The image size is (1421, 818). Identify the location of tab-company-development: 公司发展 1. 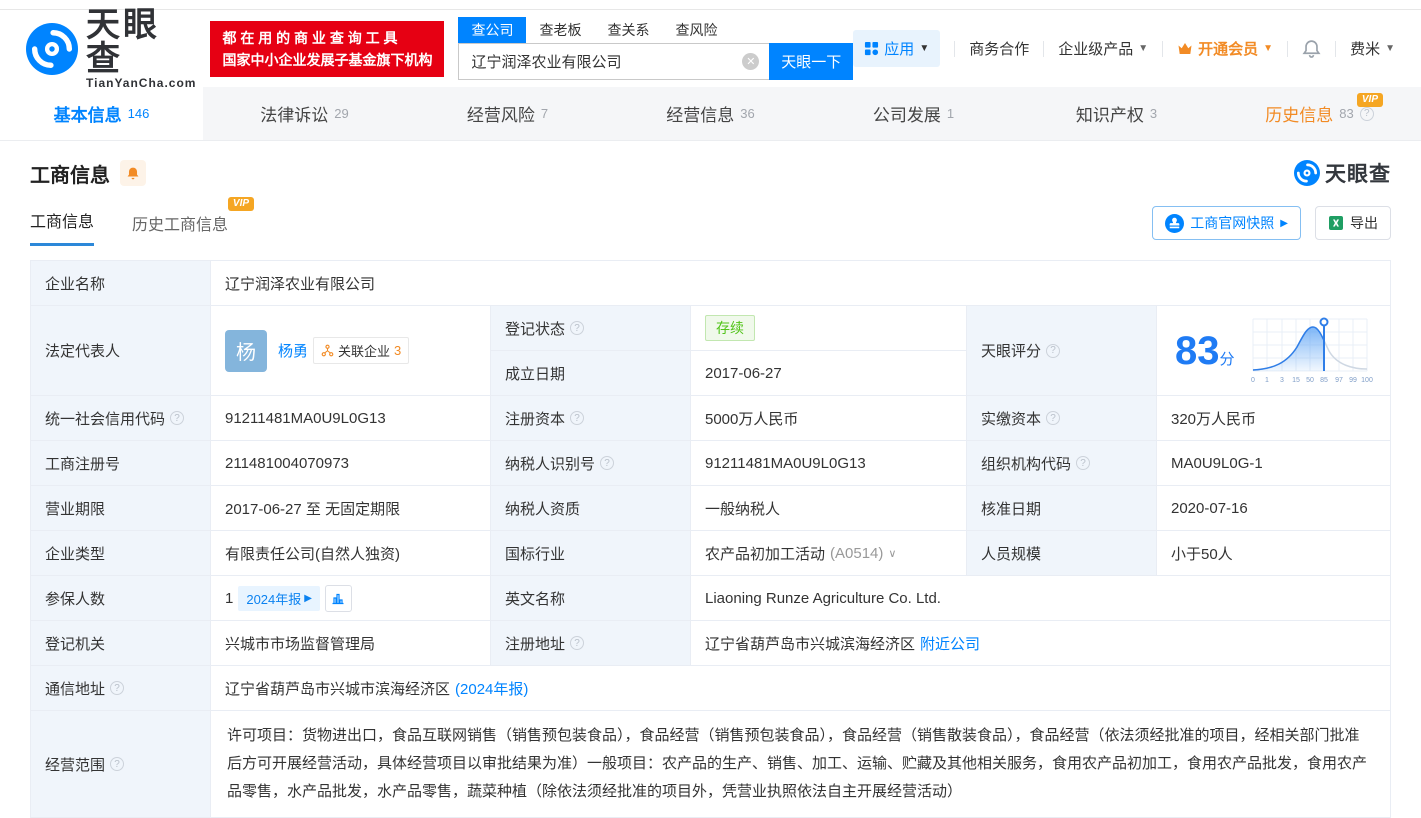
(913, 113).